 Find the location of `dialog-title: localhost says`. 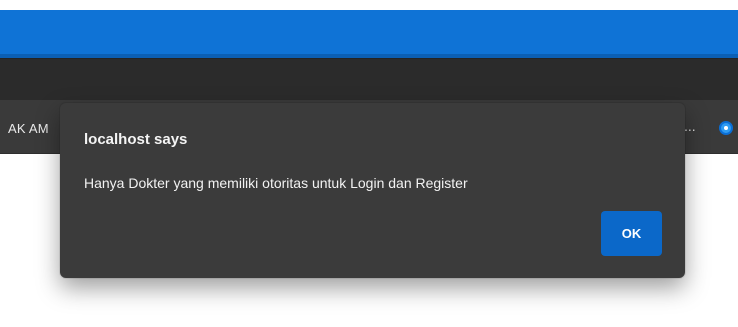

dialog-title: localhost says is located at coordinates (136, 139).